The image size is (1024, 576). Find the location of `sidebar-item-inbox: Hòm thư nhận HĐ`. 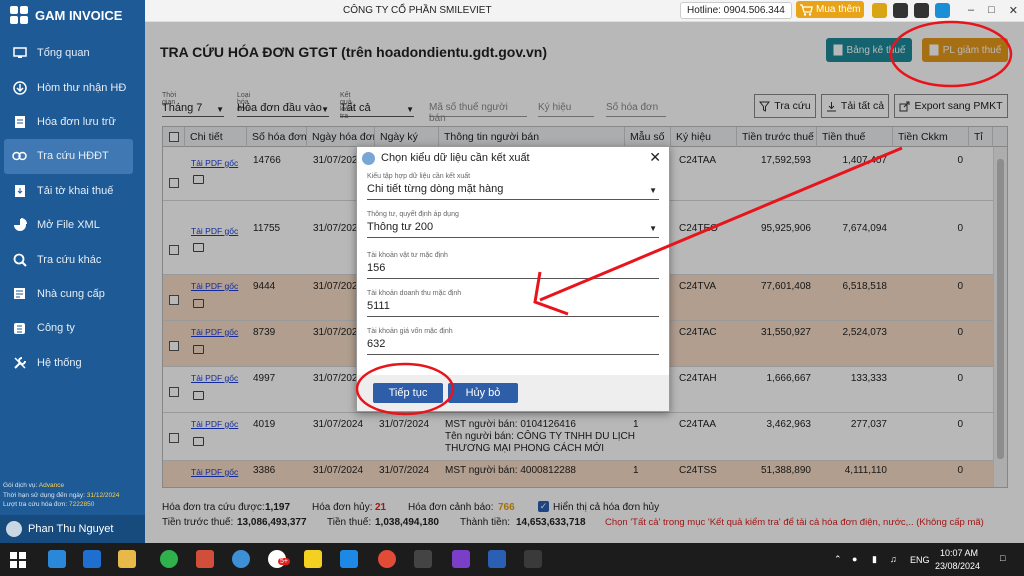

sidebar-item-inbox: Hòm thư nhận HĐ is located at coordinates (72, 87).